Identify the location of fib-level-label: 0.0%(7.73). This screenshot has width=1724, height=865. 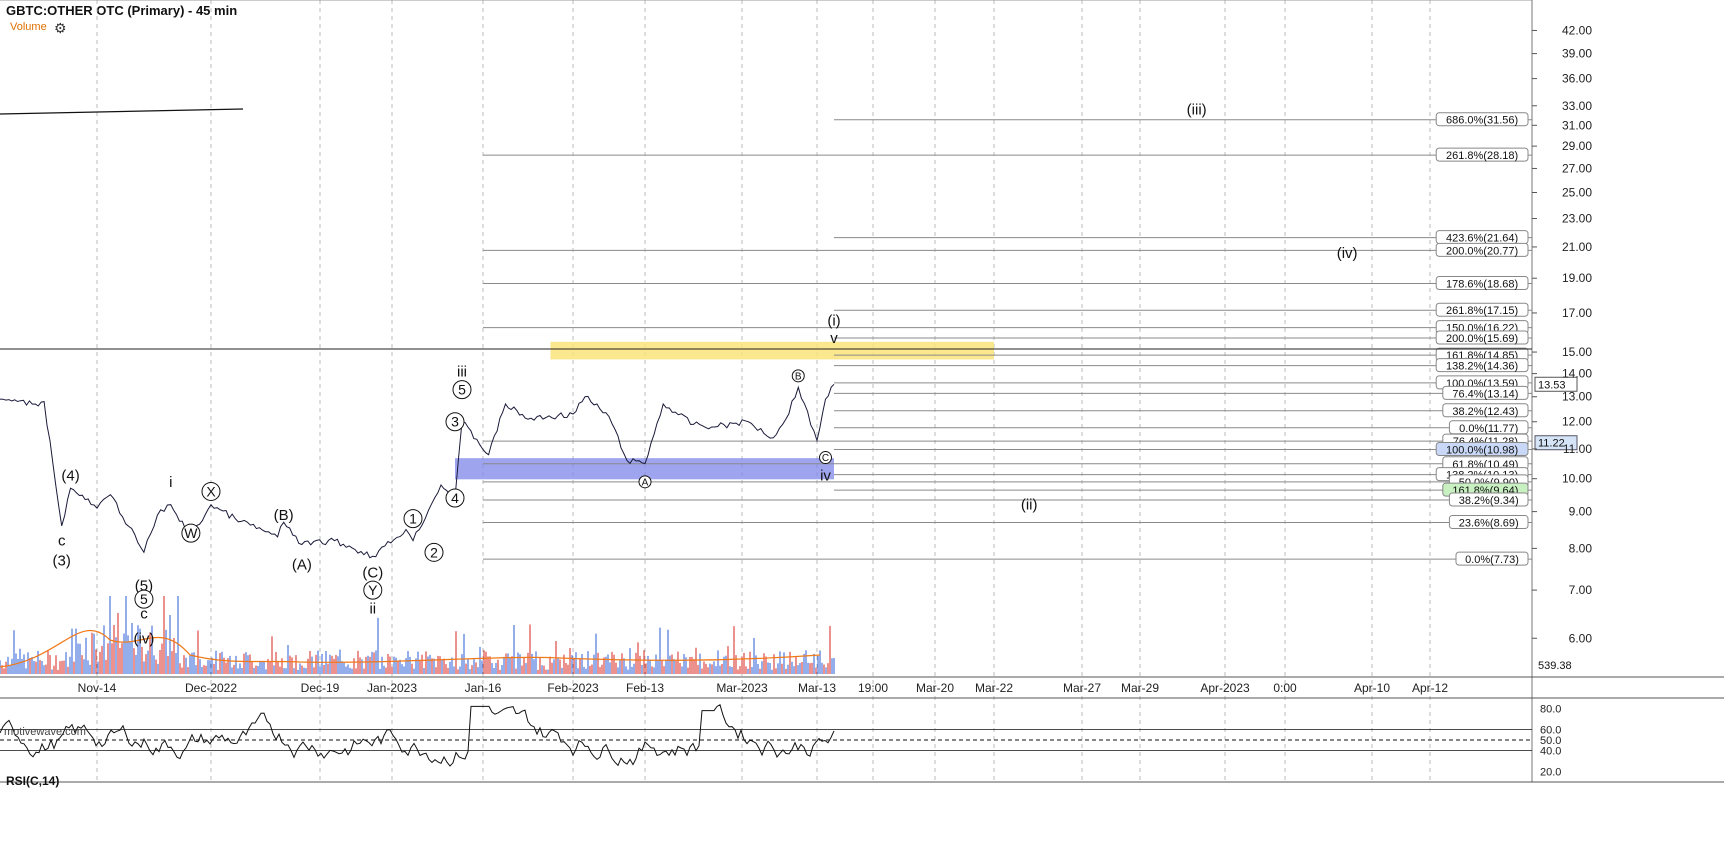
(1492, 560).